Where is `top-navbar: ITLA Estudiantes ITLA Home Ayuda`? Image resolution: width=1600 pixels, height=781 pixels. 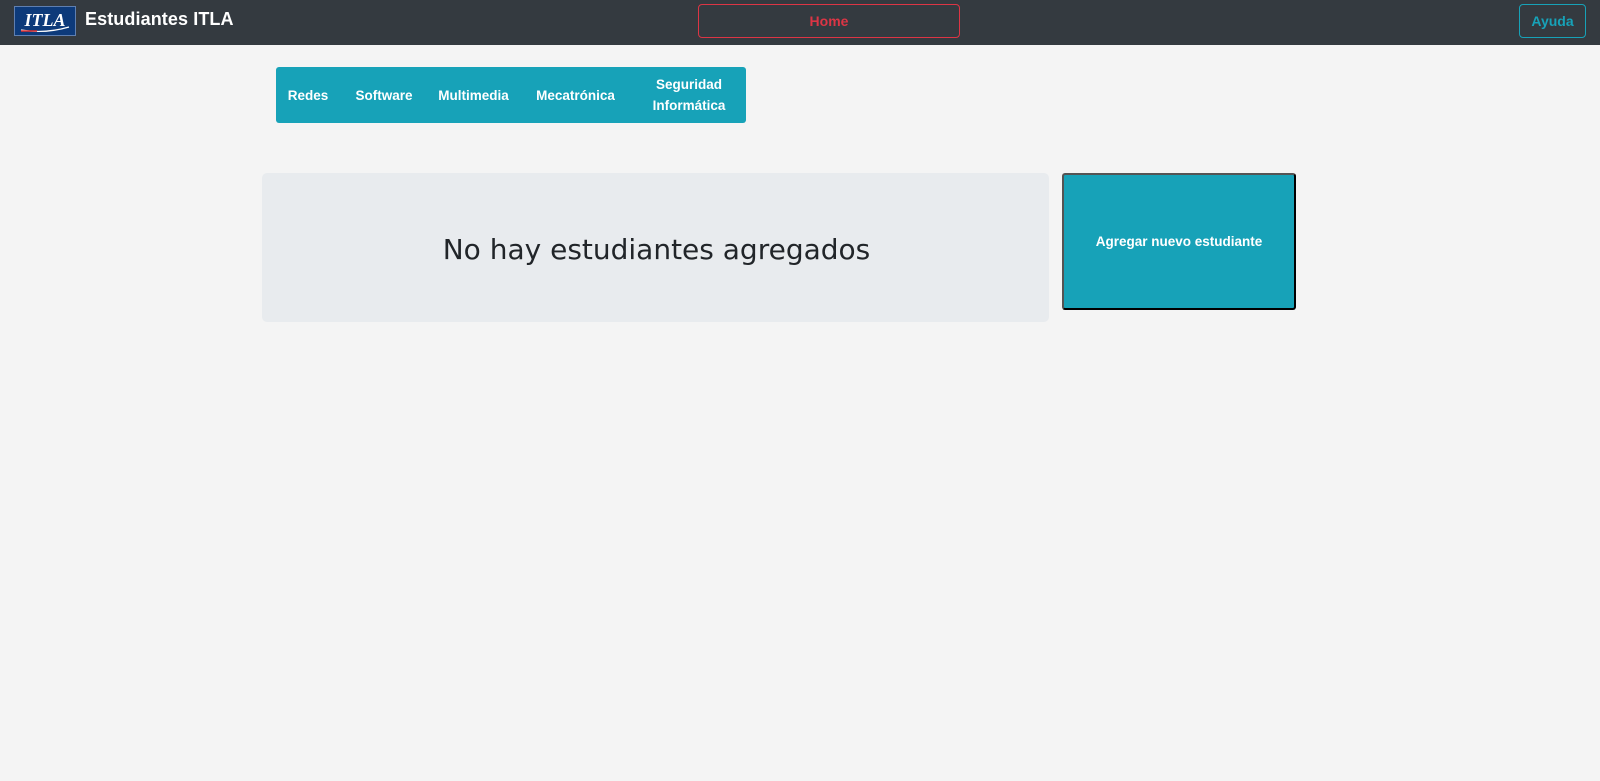 top-navbar: ITLA Estudiantes ITLA Home Ayuda is located at coordinates (800, 22).